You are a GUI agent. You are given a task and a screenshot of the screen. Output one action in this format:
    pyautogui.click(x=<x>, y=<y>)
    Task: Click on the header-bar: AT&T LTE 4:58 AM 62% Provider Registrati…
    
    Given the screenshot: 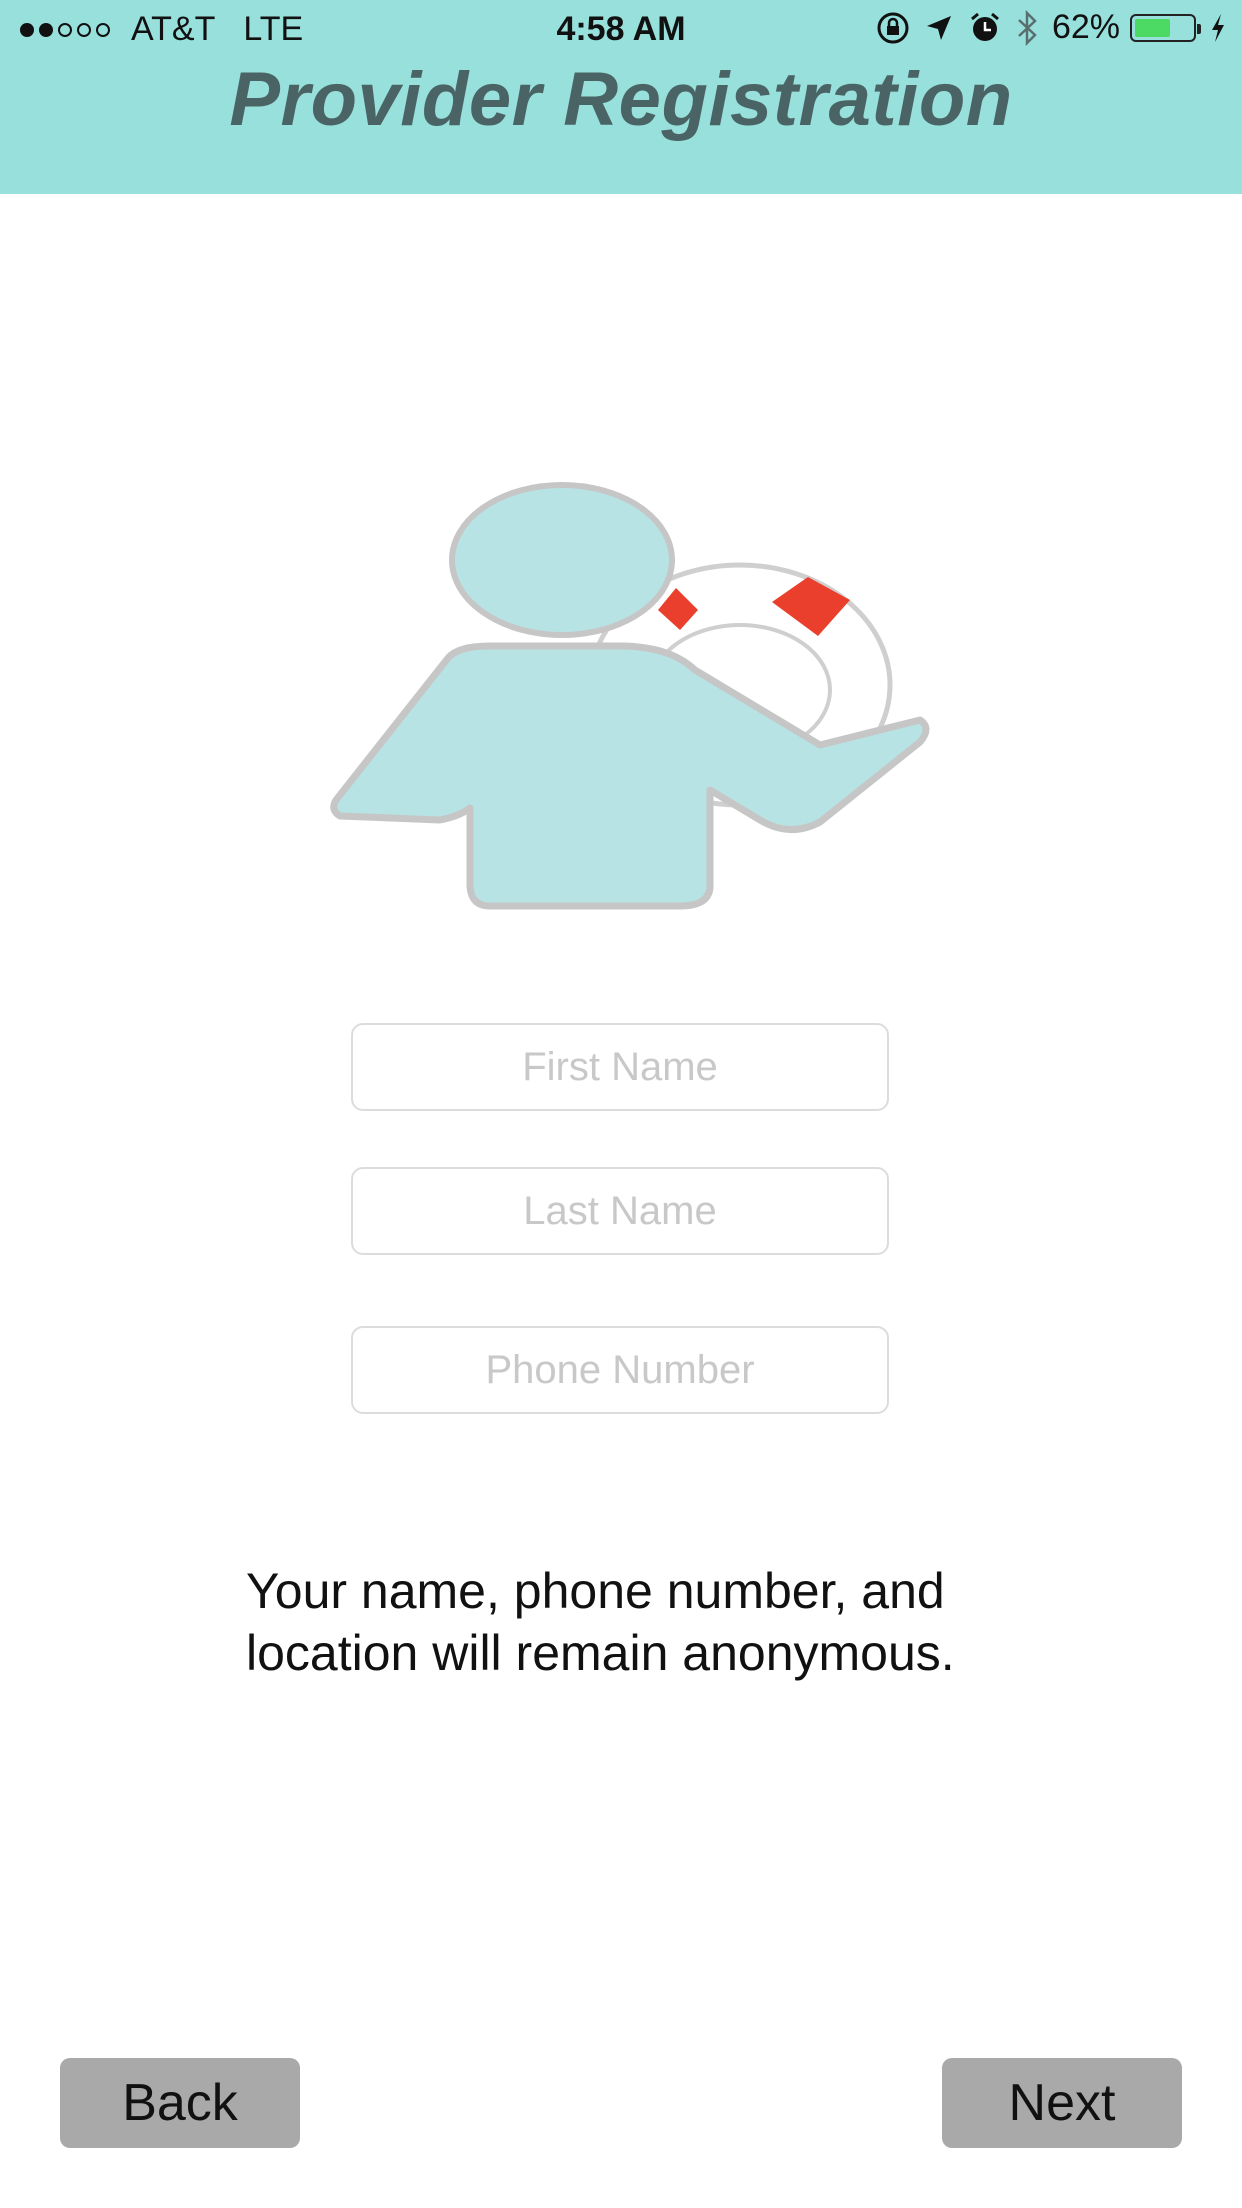 What is the action you would take?
    pyautogui.click(x=621, y=97)
    